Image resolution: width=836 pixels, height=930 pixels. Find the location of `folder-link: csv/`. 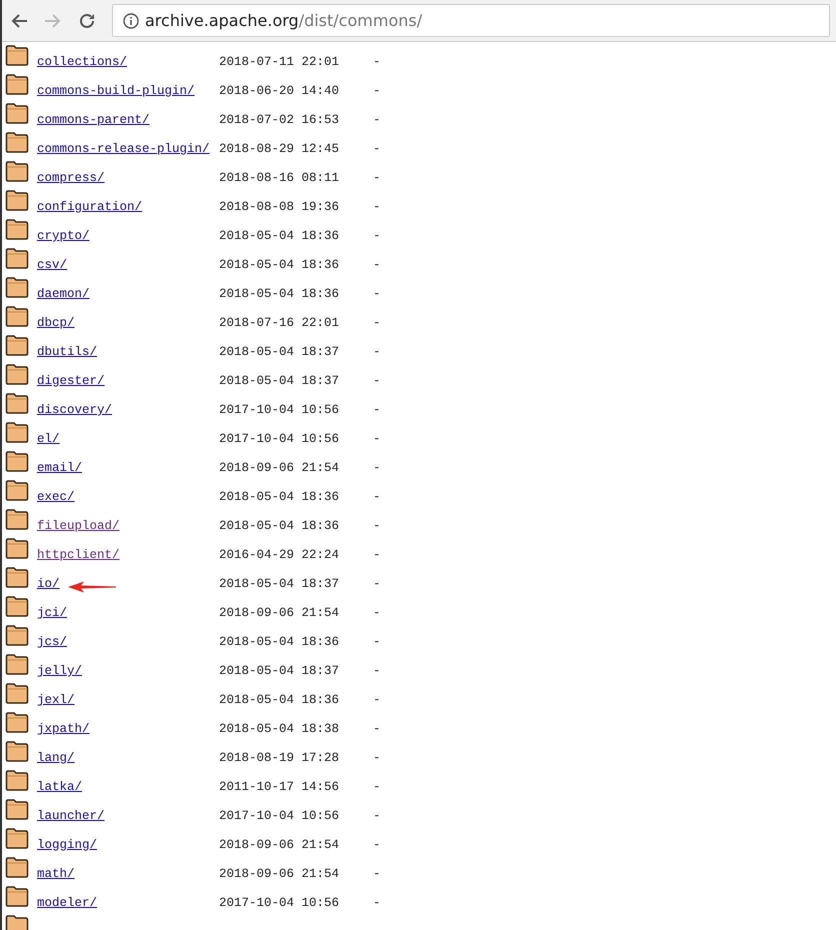

folder-link: csv/ is located at coordinates (128, 265).